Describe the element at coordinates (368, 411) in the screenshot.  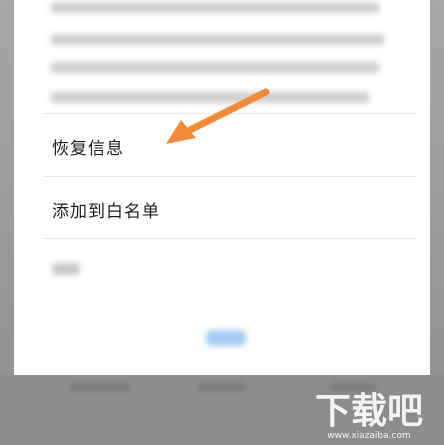
I see `watermark-main-text: 下载吧` at that location.